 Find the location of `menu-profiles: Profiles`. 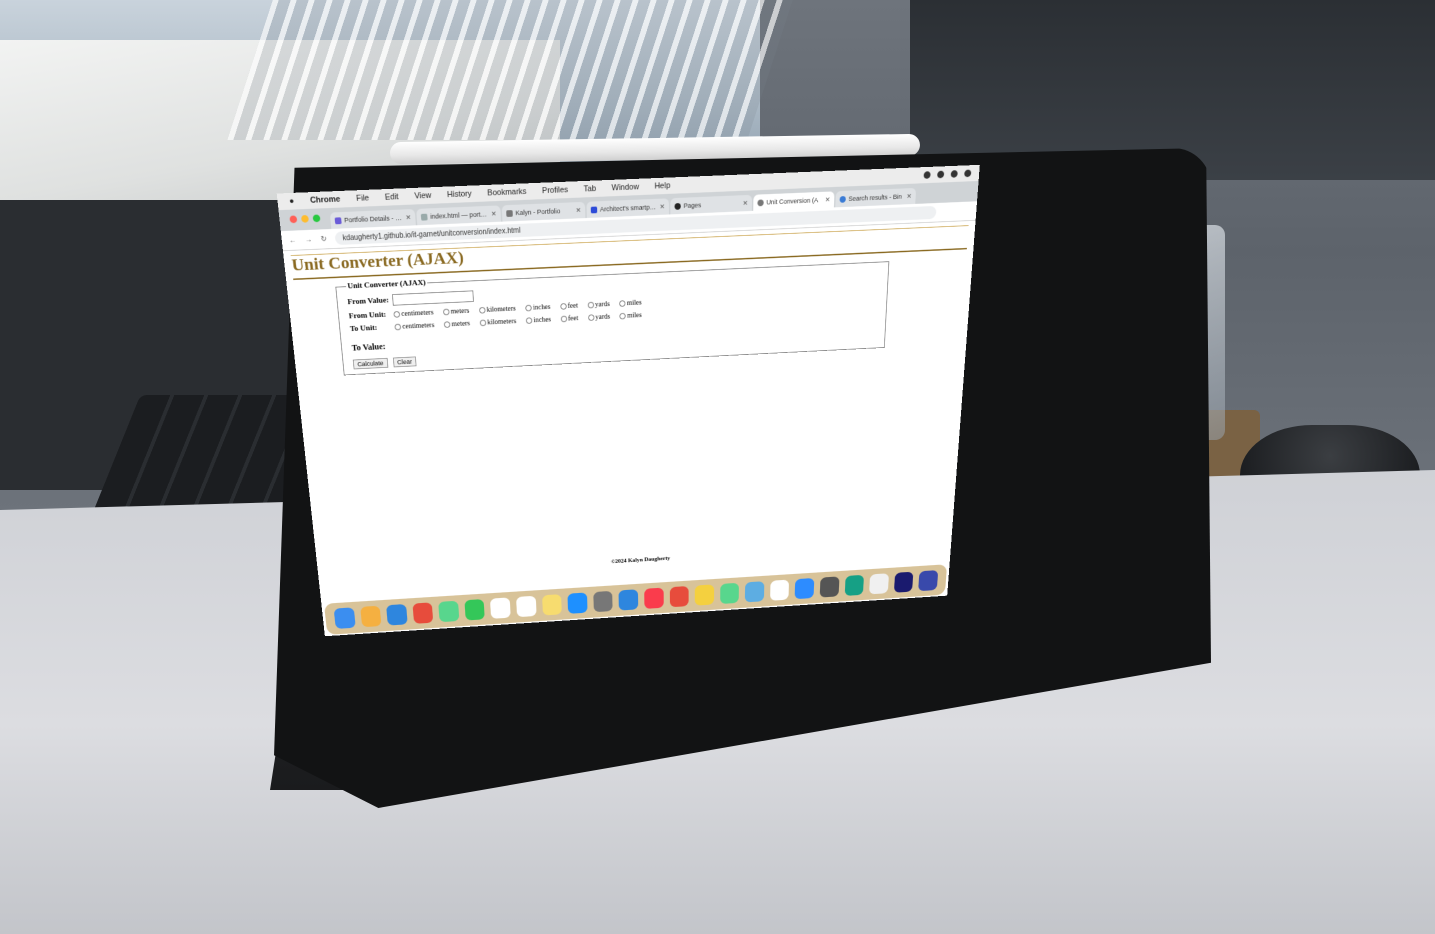

menu-profiles: Profiles is located at coordinates (555, 190).